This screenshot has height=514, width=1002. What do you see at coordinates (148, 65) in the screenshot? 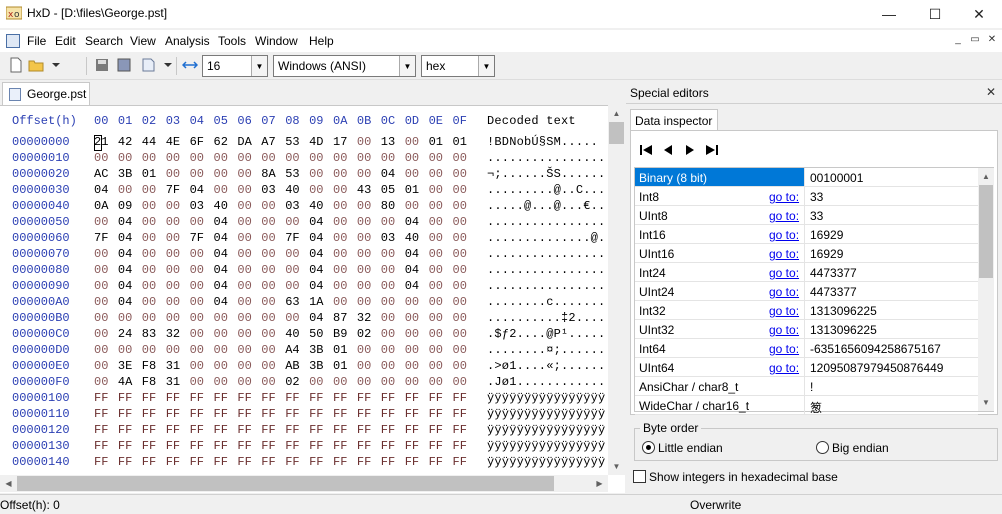
I see `export-icon` at bounding box center [148, 65].